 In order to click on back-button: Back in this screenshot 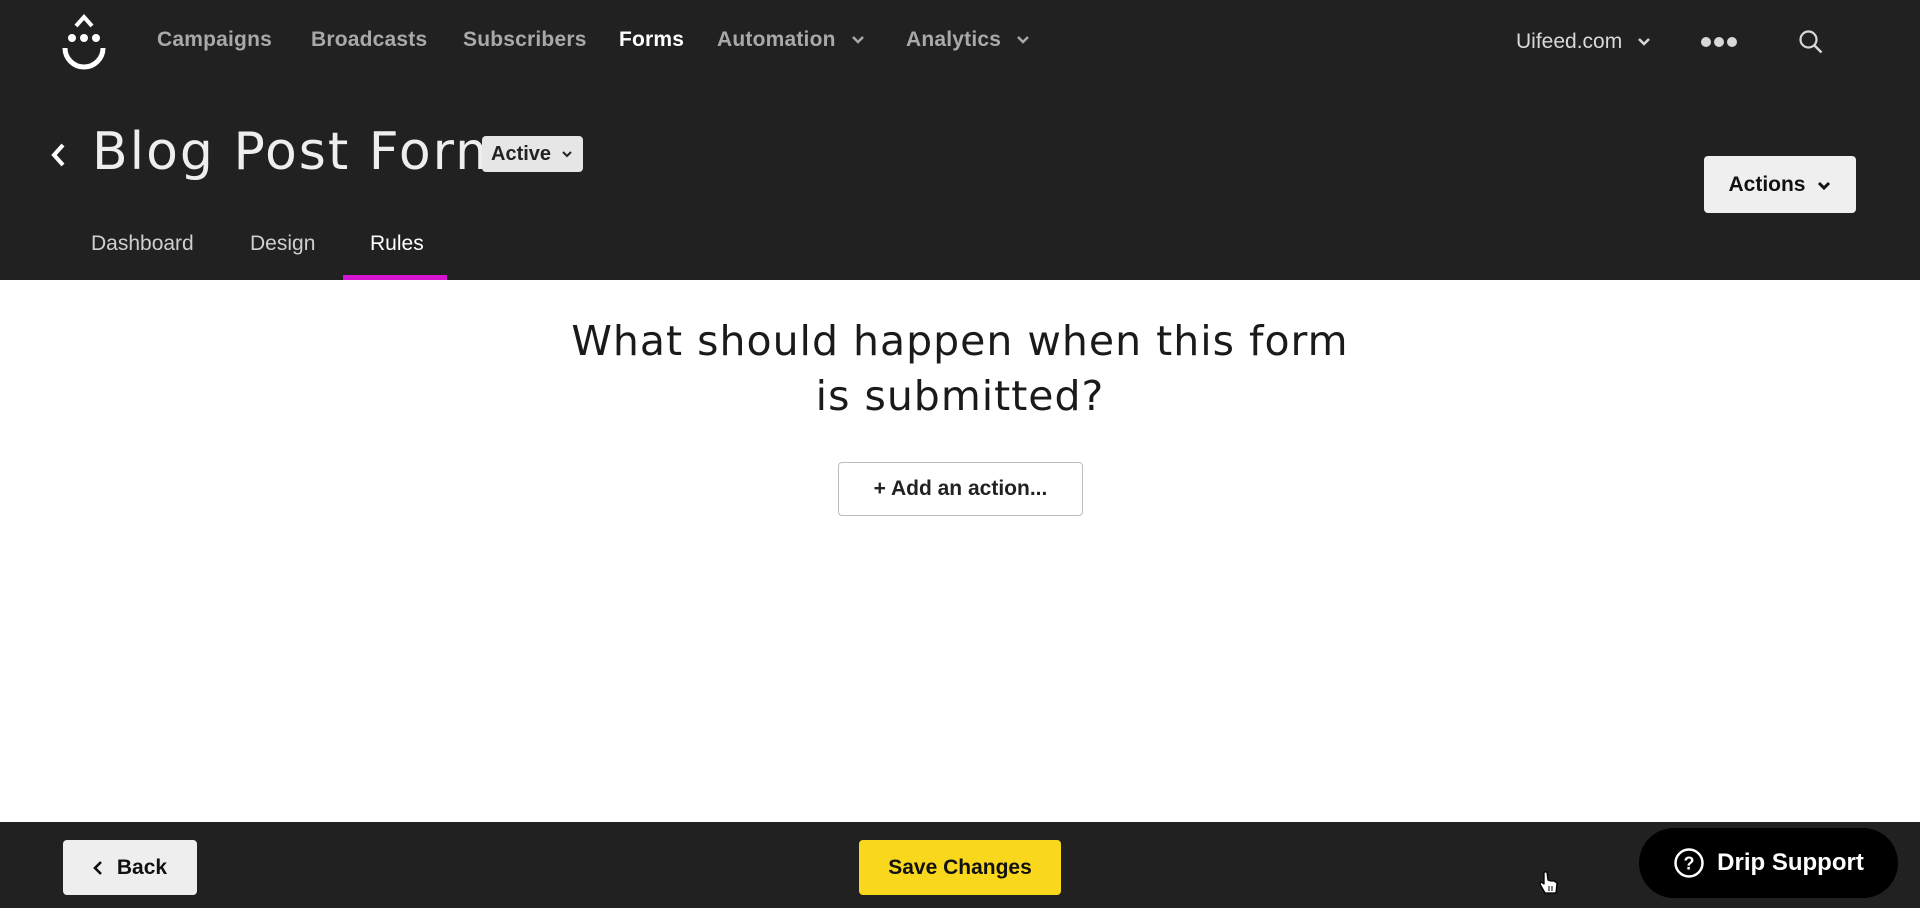, I will do `click(130, 867)`.